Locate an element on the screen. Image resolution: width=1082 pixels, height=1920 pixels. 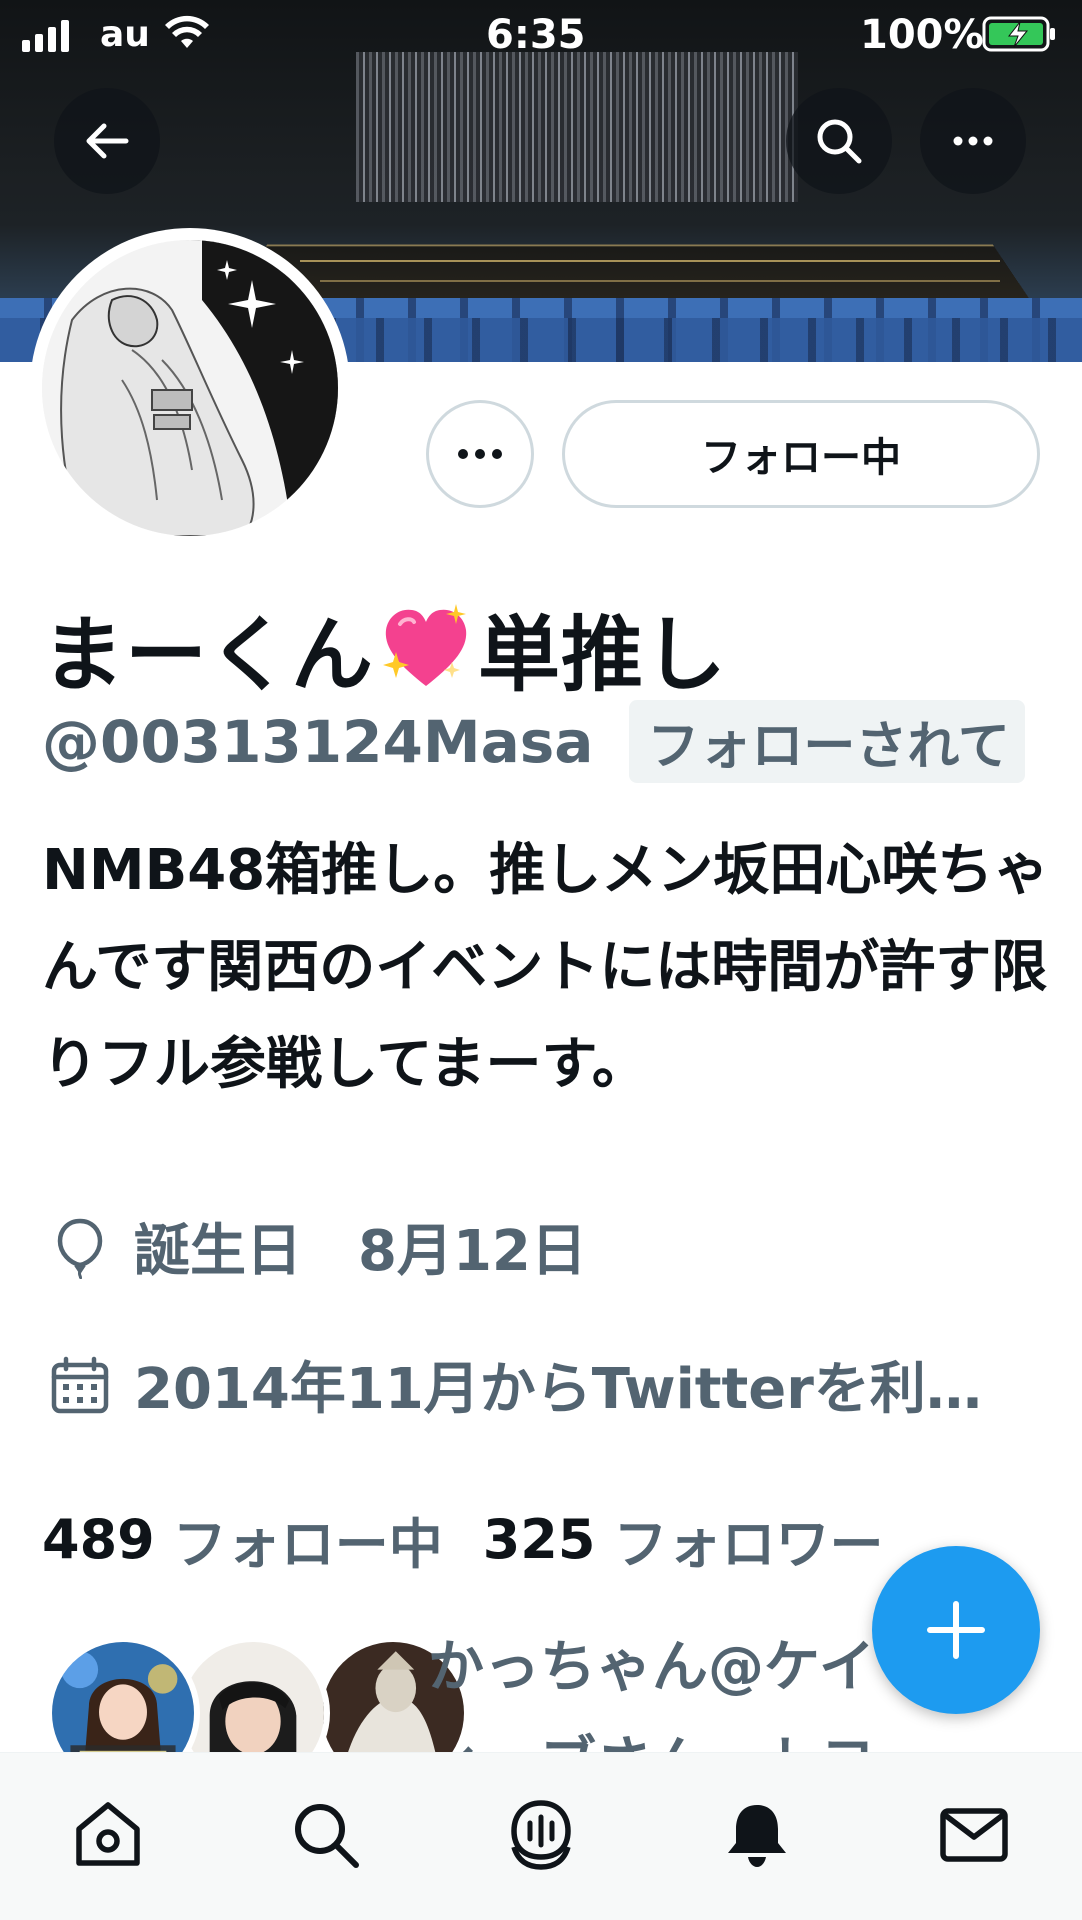
banner-stage-floor is located at coordinates (630, 271).